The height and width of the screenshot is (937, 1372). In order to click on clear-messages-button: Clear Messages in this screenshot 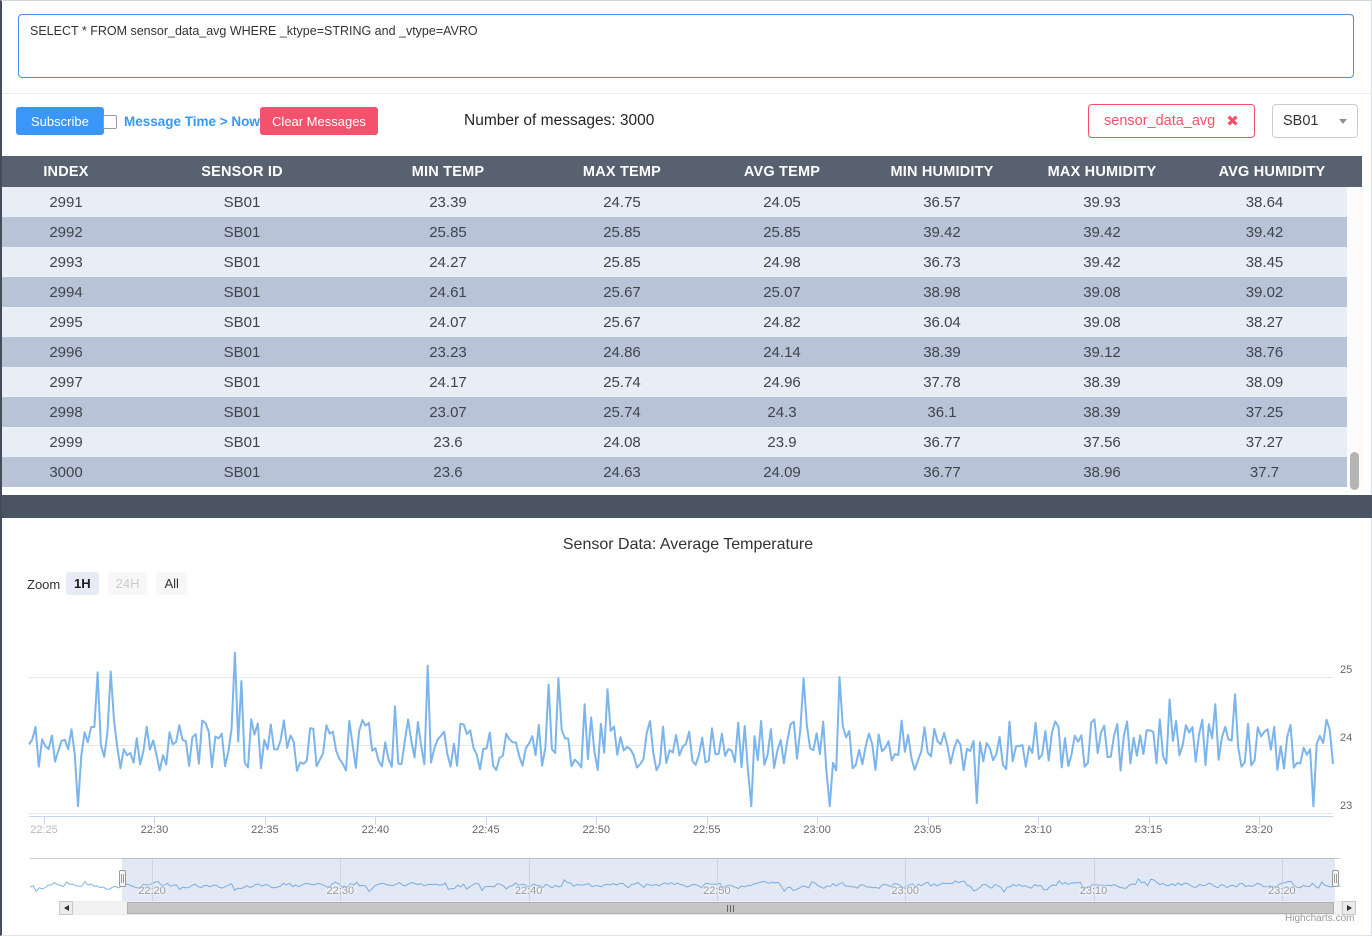, I will do `click(319, 121)`.